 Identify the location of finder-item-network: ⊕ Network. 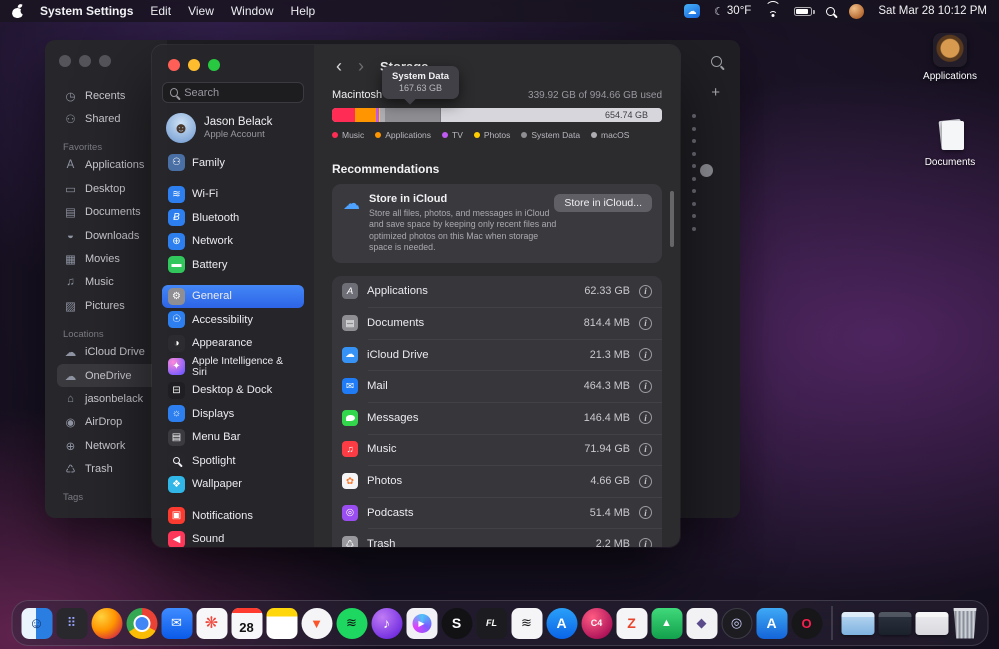
(108, 445).